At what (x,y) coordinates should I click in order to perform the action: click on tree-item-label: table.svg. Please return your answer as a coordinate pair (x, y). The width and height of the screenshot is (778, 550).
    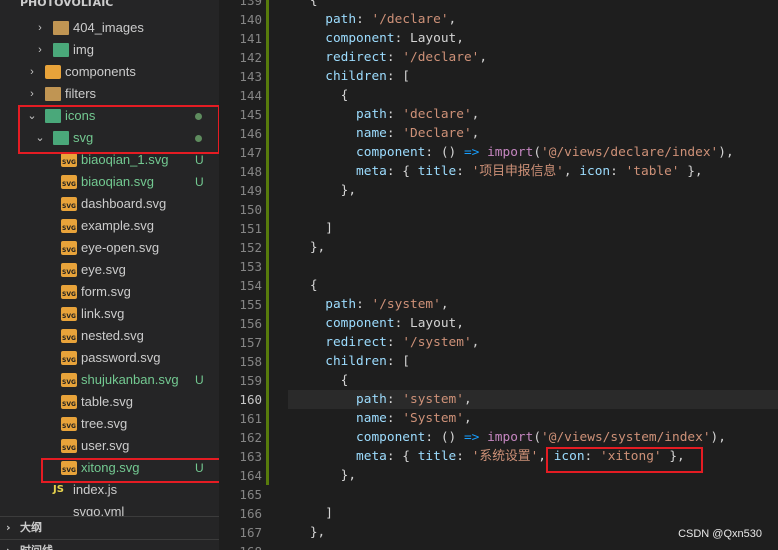
    Looking at the image, I should click on (107, 401).